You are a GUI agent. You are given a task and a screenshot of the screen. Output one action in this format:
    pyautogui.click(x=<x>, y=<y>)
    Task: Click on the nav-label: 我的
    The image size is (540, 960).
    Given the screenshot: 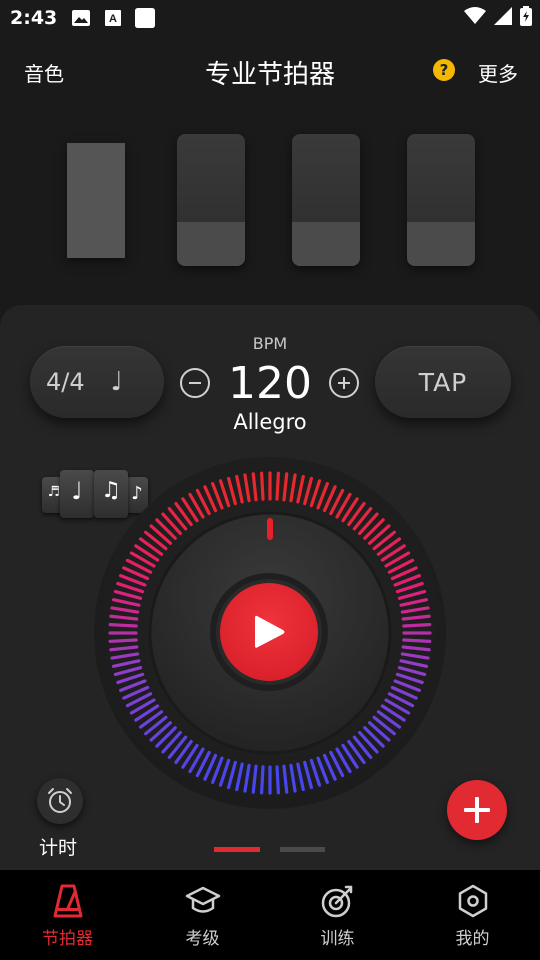 What is the action you would take?
    pyautogui.click(x=472, y=939)
    